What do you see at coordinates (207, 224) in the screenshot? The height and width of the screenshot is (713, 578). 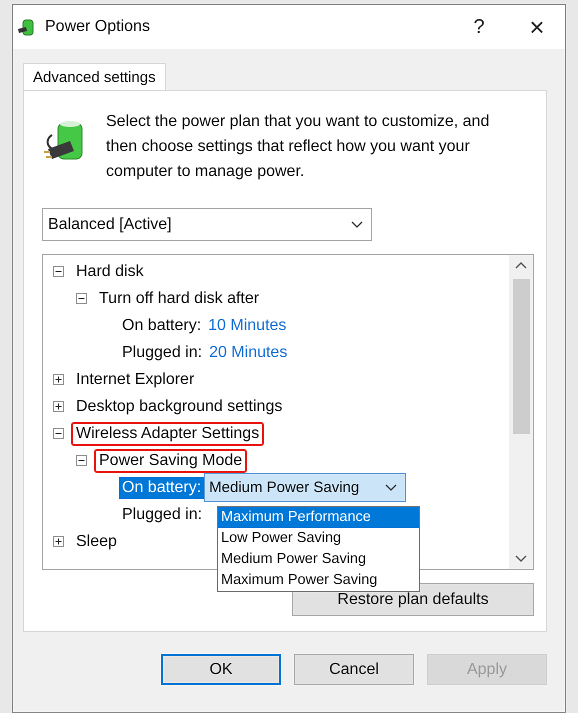 I see `plan-dropdown: Balanced [Active]` at bounding box center [207, 224].